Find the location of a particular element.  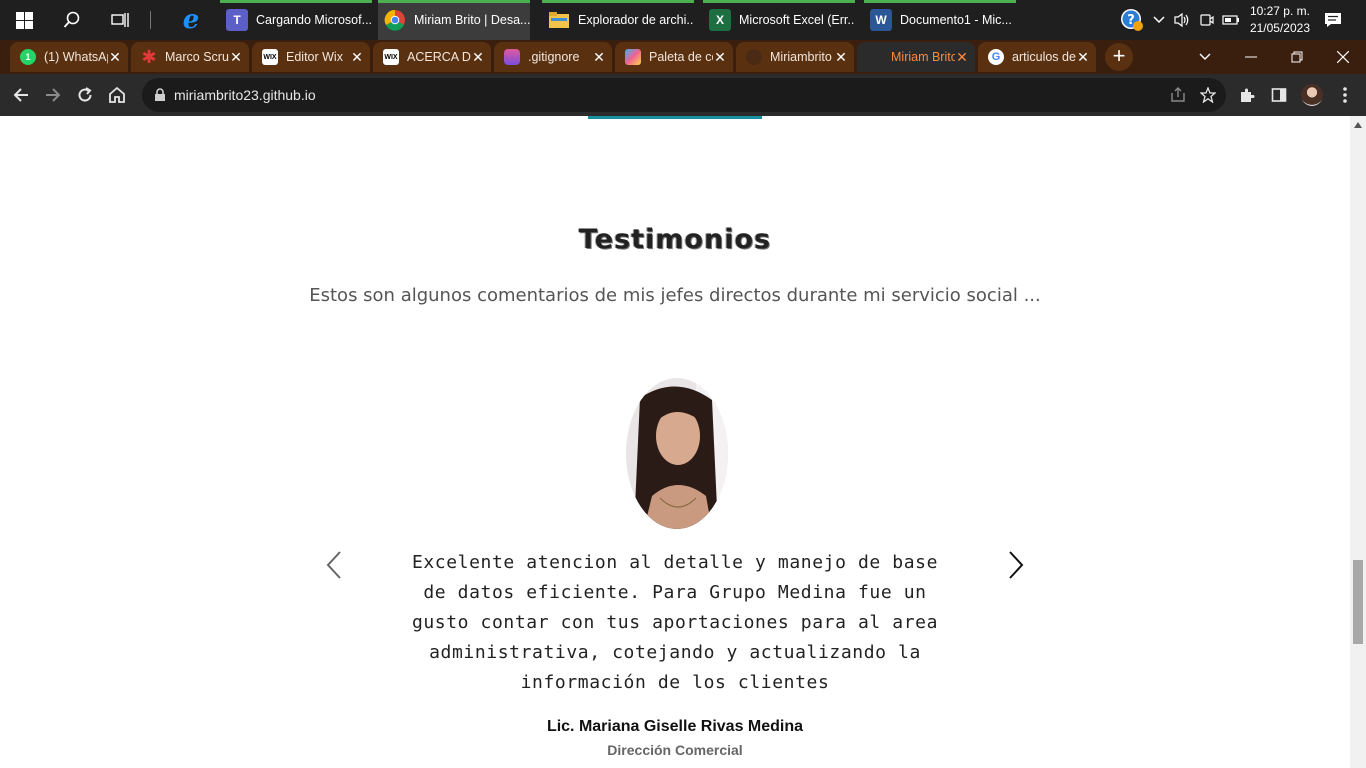

reload-button is located at coordinates (85, 95).